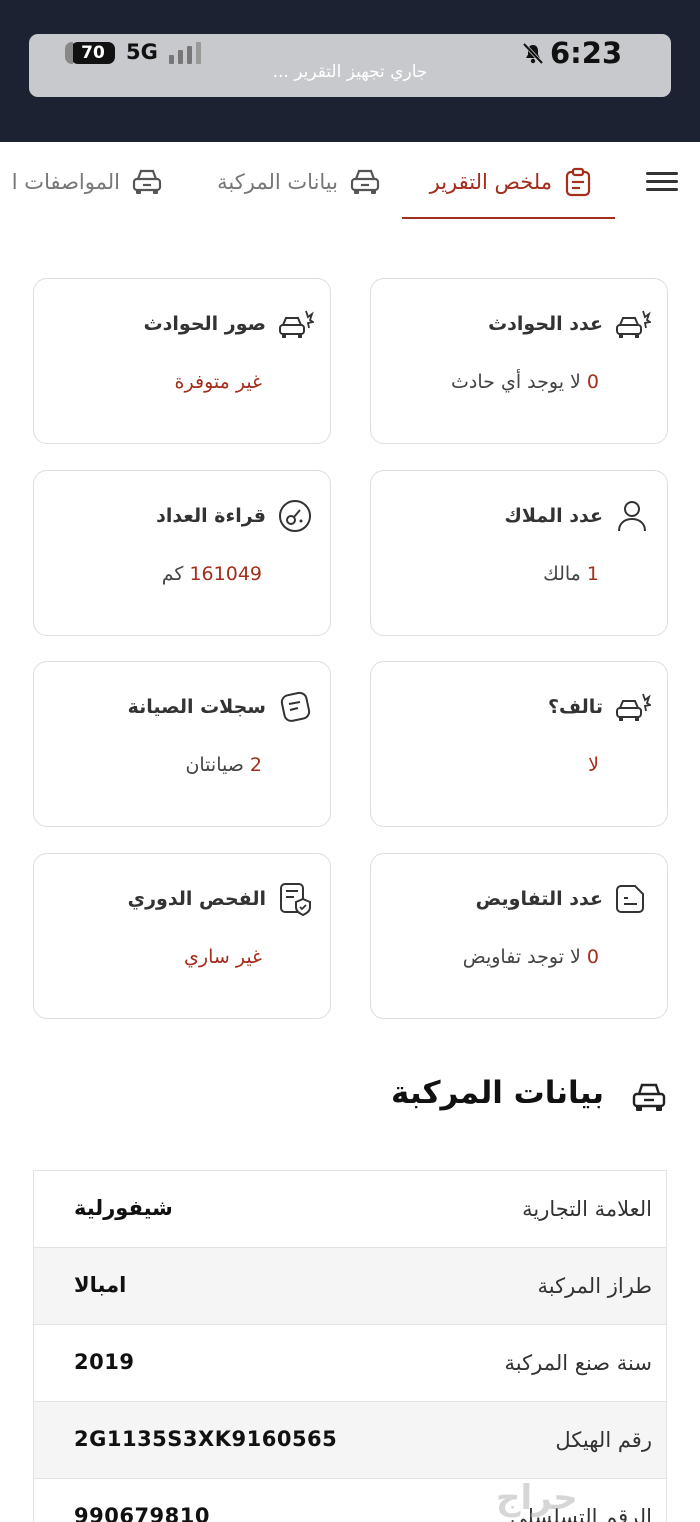 The width and height of the screenshot is (700, 1522). What do you see at coordinates (490, 182) in the screenshot?
I see `tab-label: ملخص التقرير` at bounding box center [490, 182].